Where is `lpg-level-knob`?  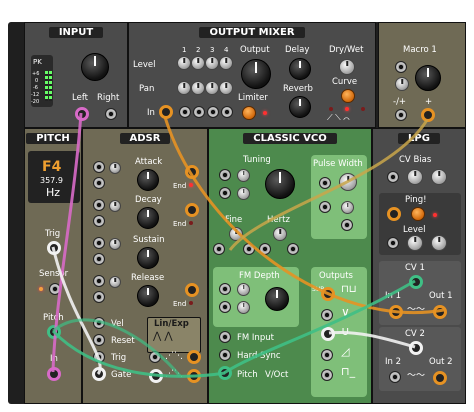
lpg-level-knob is located at coordinates (415, 243).